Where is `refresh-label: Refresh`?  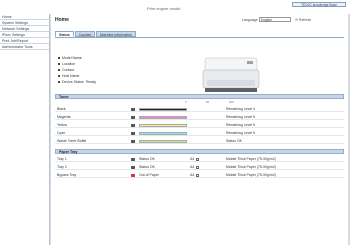 refresh-label: Refresh is located at coordinates (305, 19).